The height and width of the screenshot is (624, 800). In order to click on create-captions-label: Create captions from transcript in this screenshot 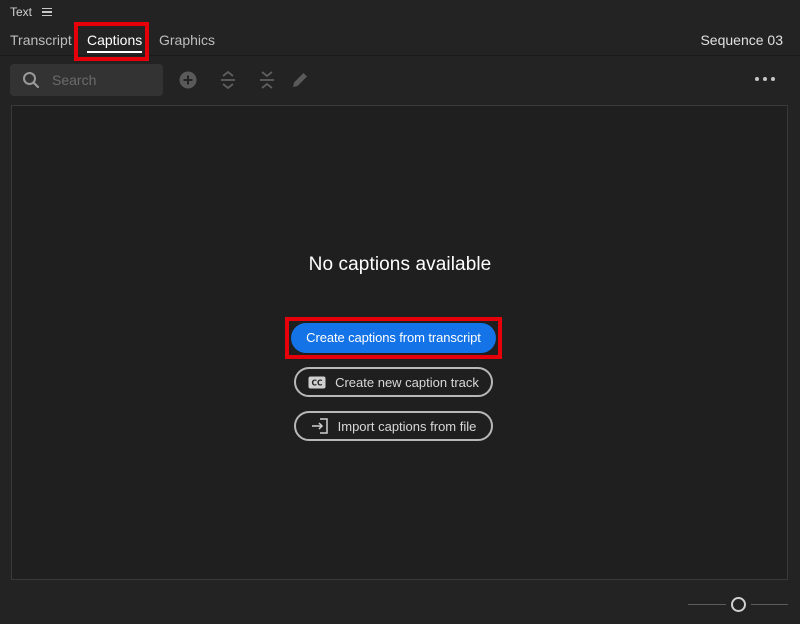, I will do `click(393, 337)`.